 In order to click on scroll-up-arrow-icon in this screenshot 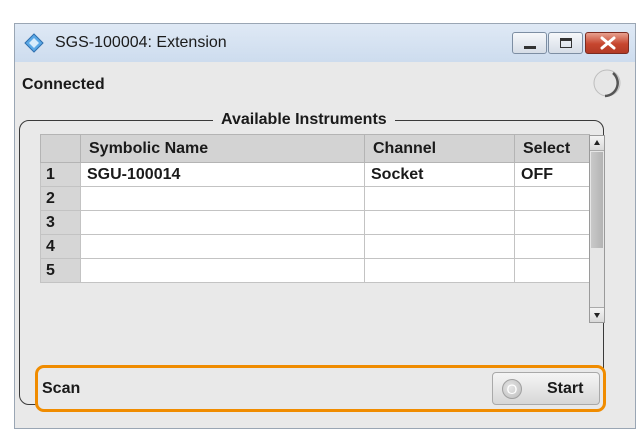, I will do `click(597, 142)`.